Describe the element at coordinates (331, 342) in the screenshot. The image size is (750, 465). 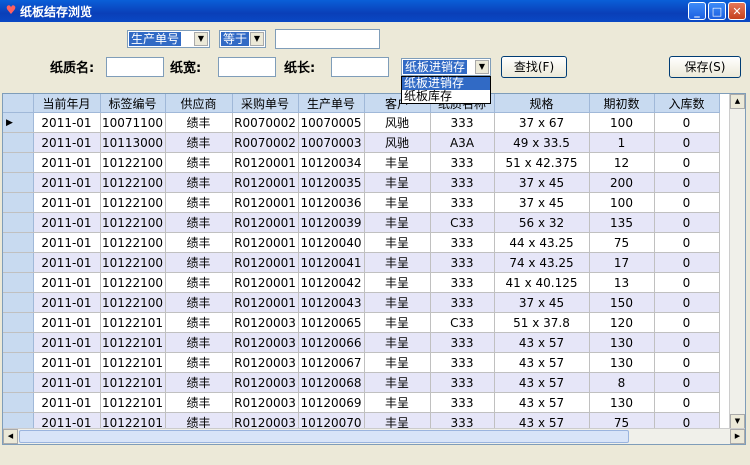
I see `table-cell: 10120066` at that location.